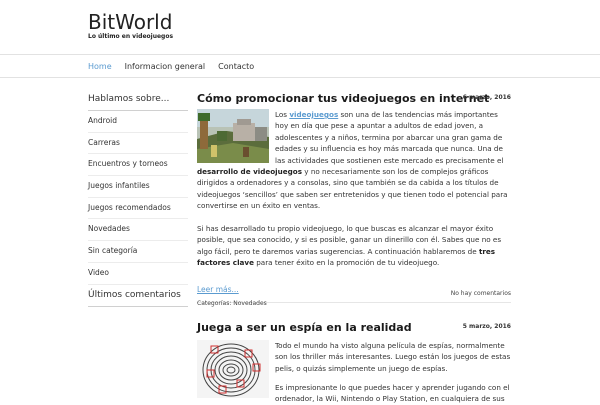 Image resolution: width=600 pixels, height=405 pixels. I want to click on post-thumbnail-fingerprint, so click(233, 369).